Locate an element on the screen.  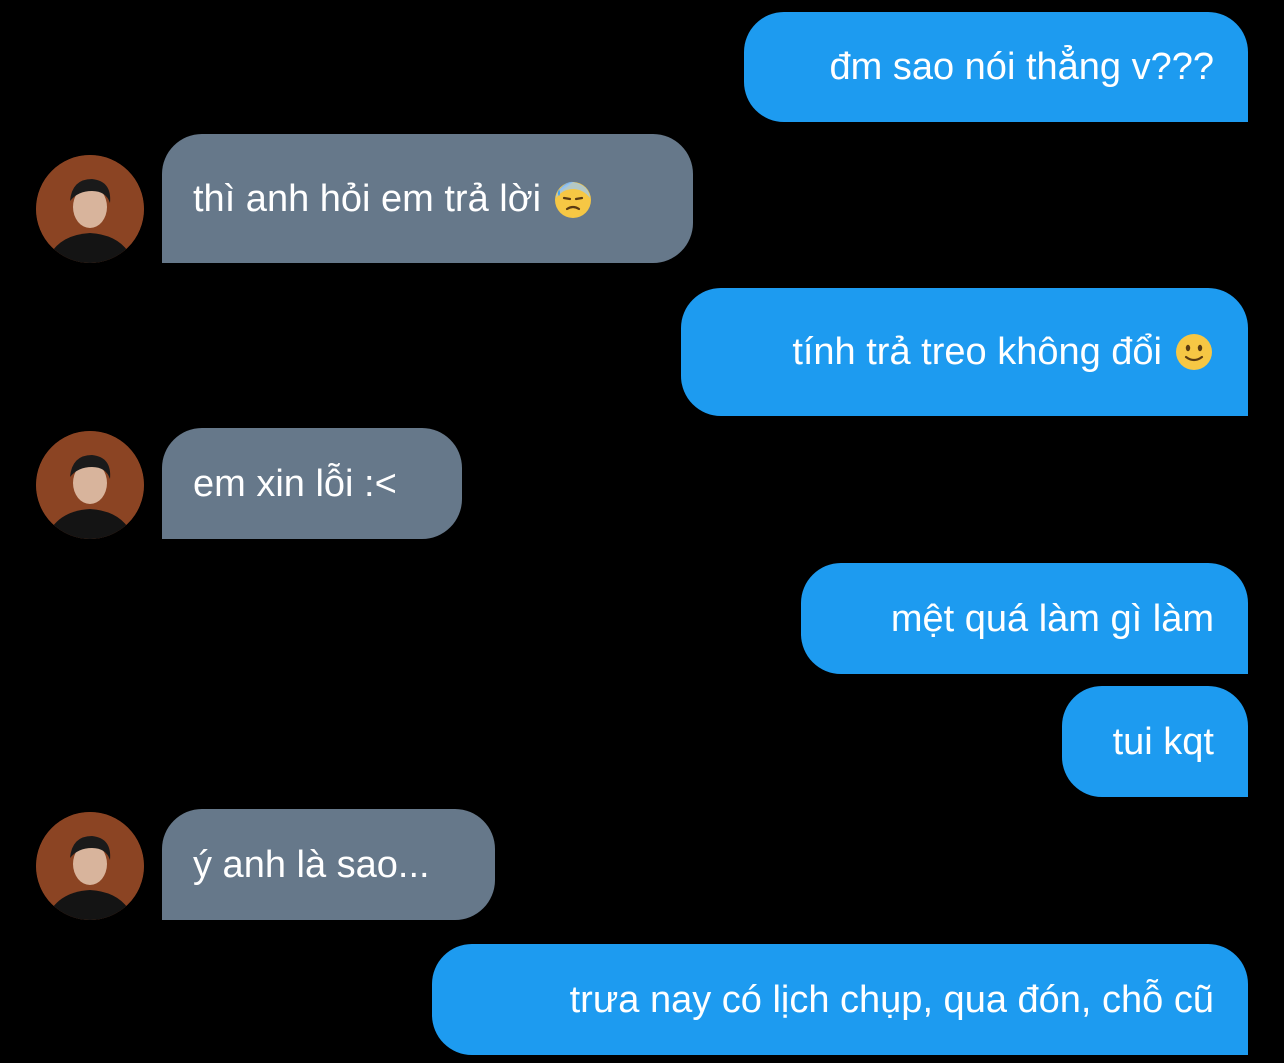
message-bubble-outgoing: tính trả treo không đổi is located at coordinates (964, 352).